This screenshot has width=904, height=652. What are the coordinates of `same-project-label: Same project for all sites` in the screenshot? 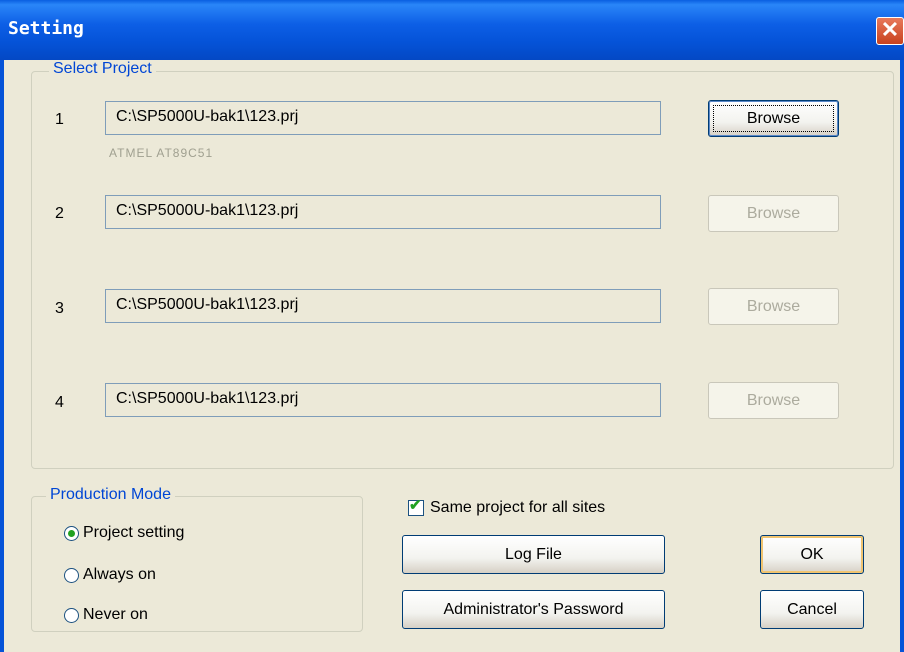 It's located at (518, 507).